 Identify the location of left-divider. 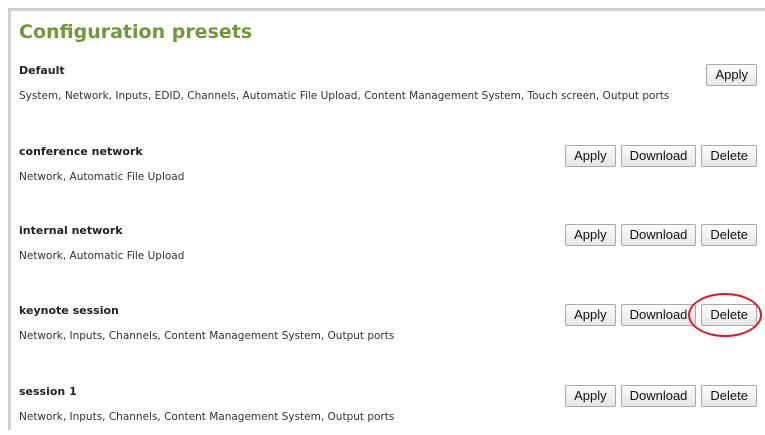
(9, 219).